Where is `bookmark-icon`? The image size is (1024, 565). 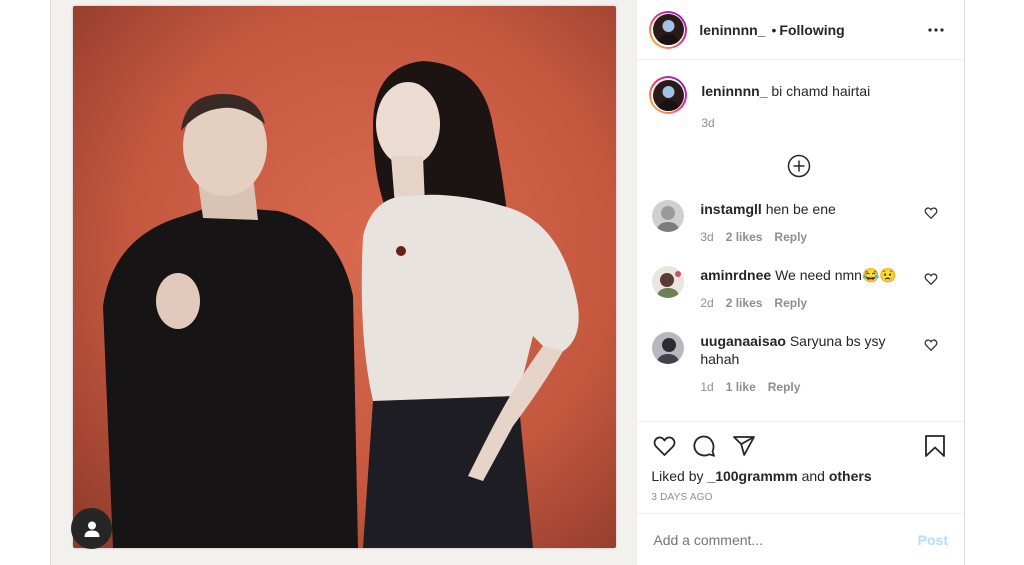
bookmark-icon is located at coordinates (935, 446).